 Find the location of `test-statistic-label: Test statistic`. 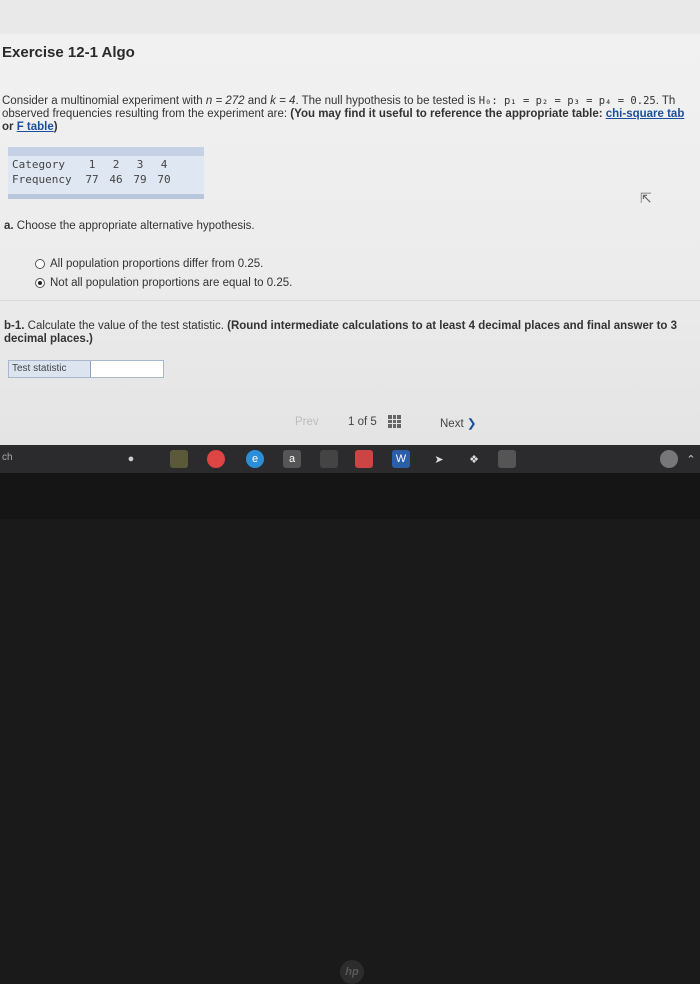

test-statistic-label: Test statistic is located at coordinates (50, 369).